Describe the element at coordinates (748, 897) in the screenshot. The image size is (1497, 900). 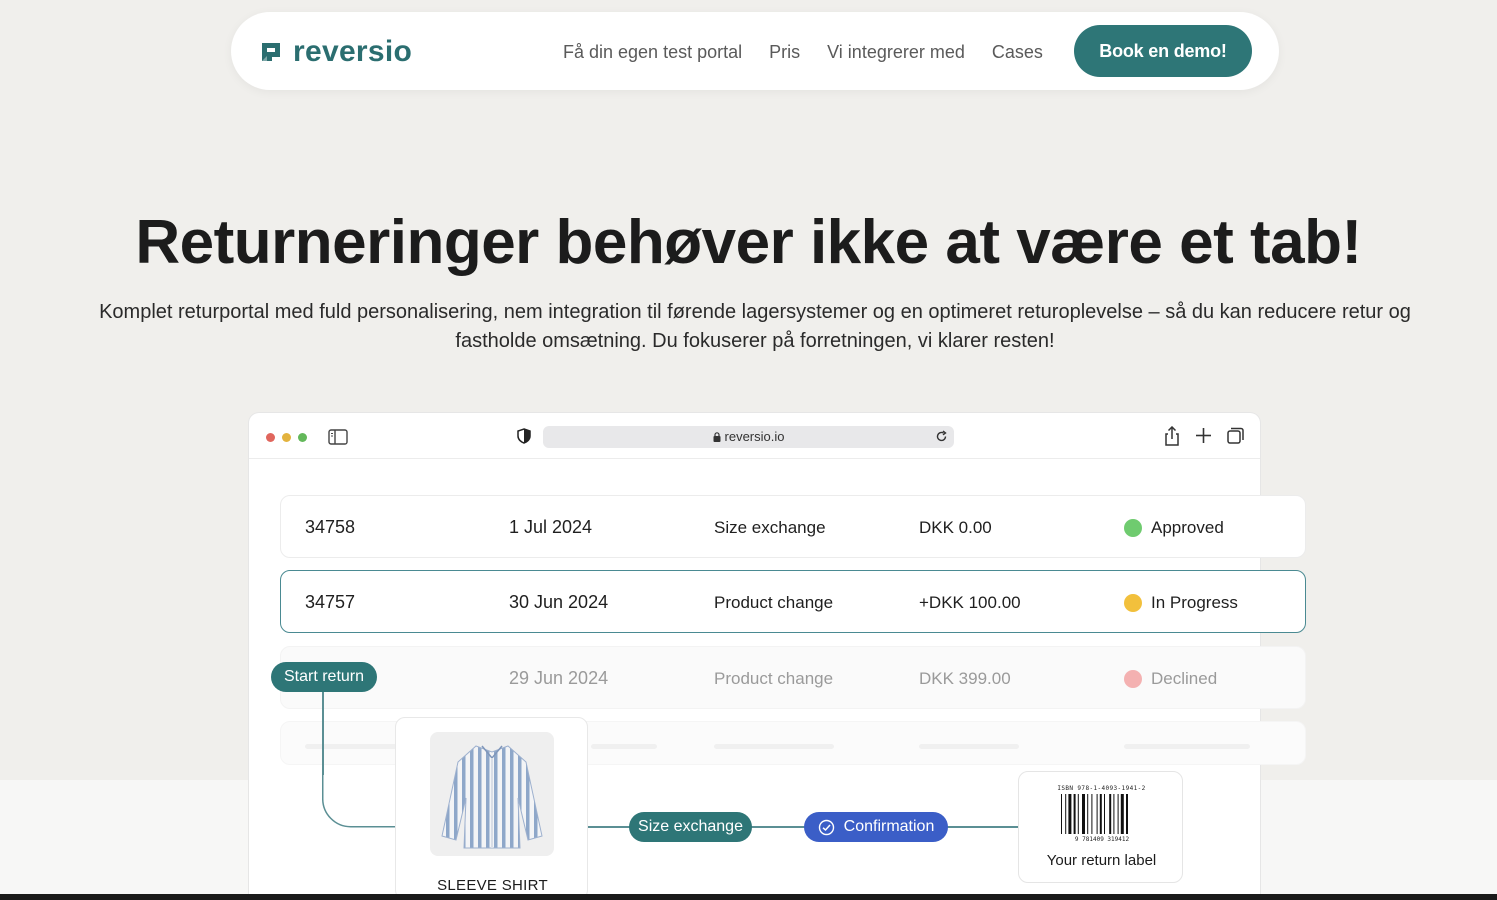
I see `bottom-edge` at that location.